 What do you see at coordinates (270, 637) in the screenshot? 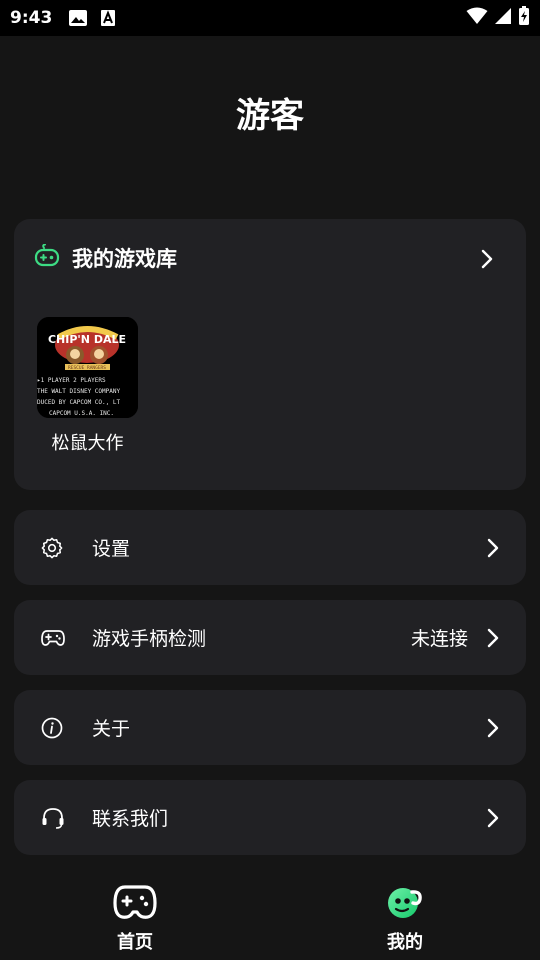
I see `menu-item-gamepad-test: 游戏手柄检测 未连接` at bounding box center [270, 637].